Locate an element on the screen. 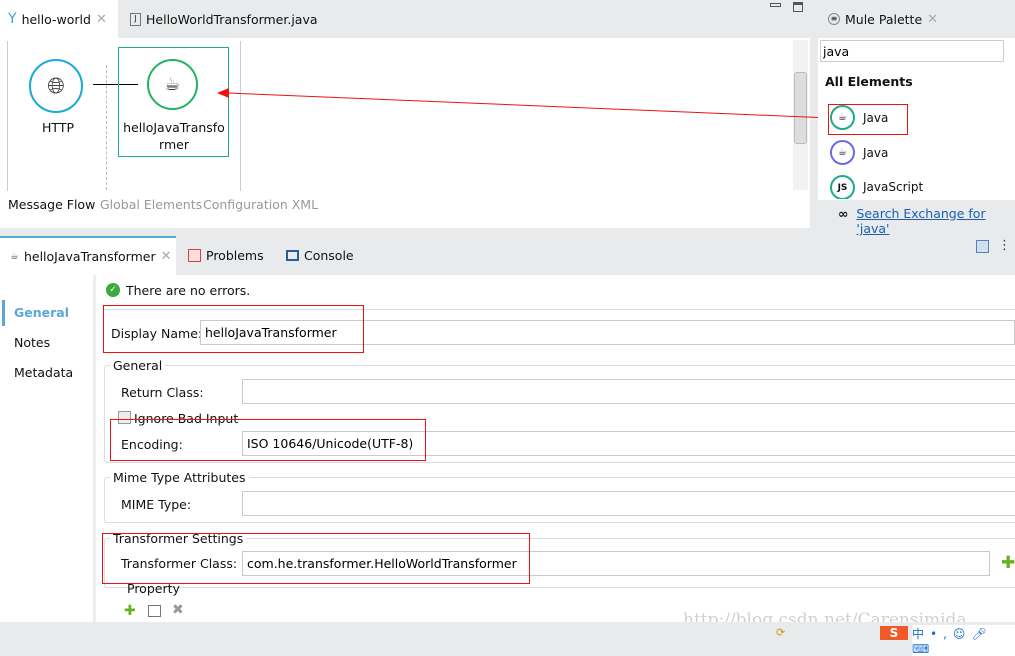  java-icon: ☕︎ is located at coordinates (842, 152).